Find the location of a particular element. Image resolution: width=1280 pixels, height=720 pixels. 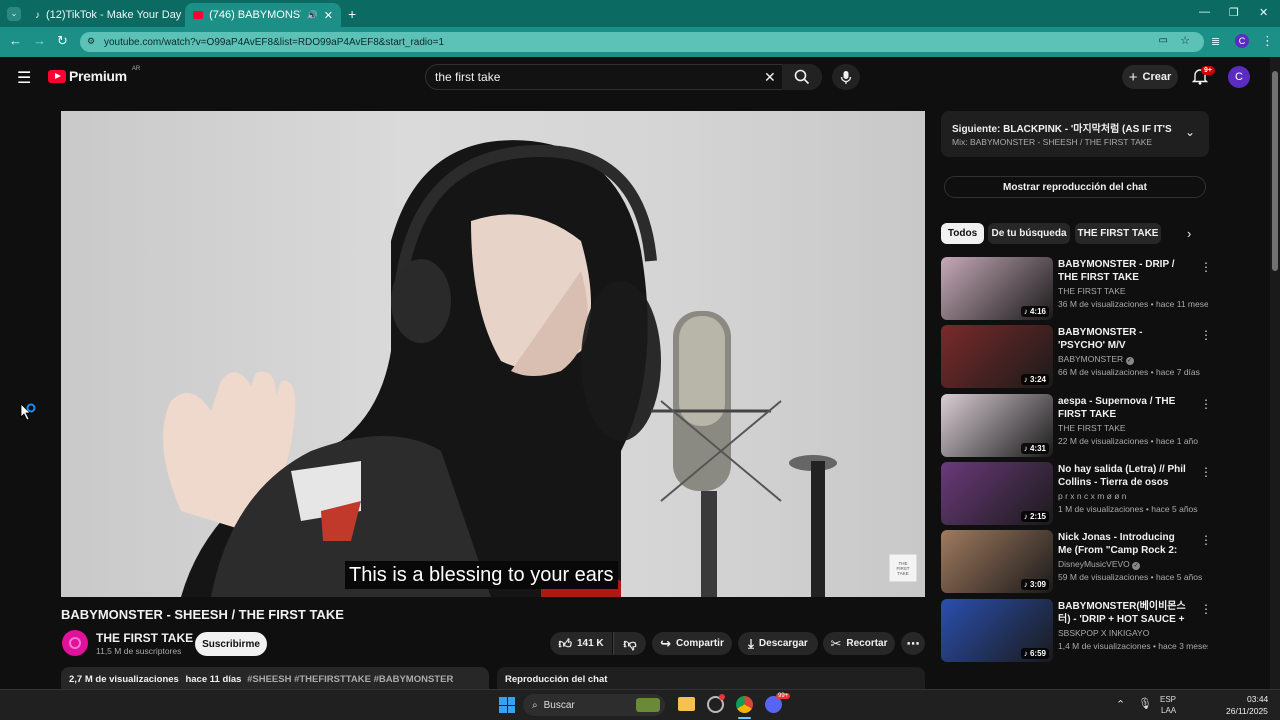

channel-watermark: THE FIRST TAKE is located at coordinates (903, 568).